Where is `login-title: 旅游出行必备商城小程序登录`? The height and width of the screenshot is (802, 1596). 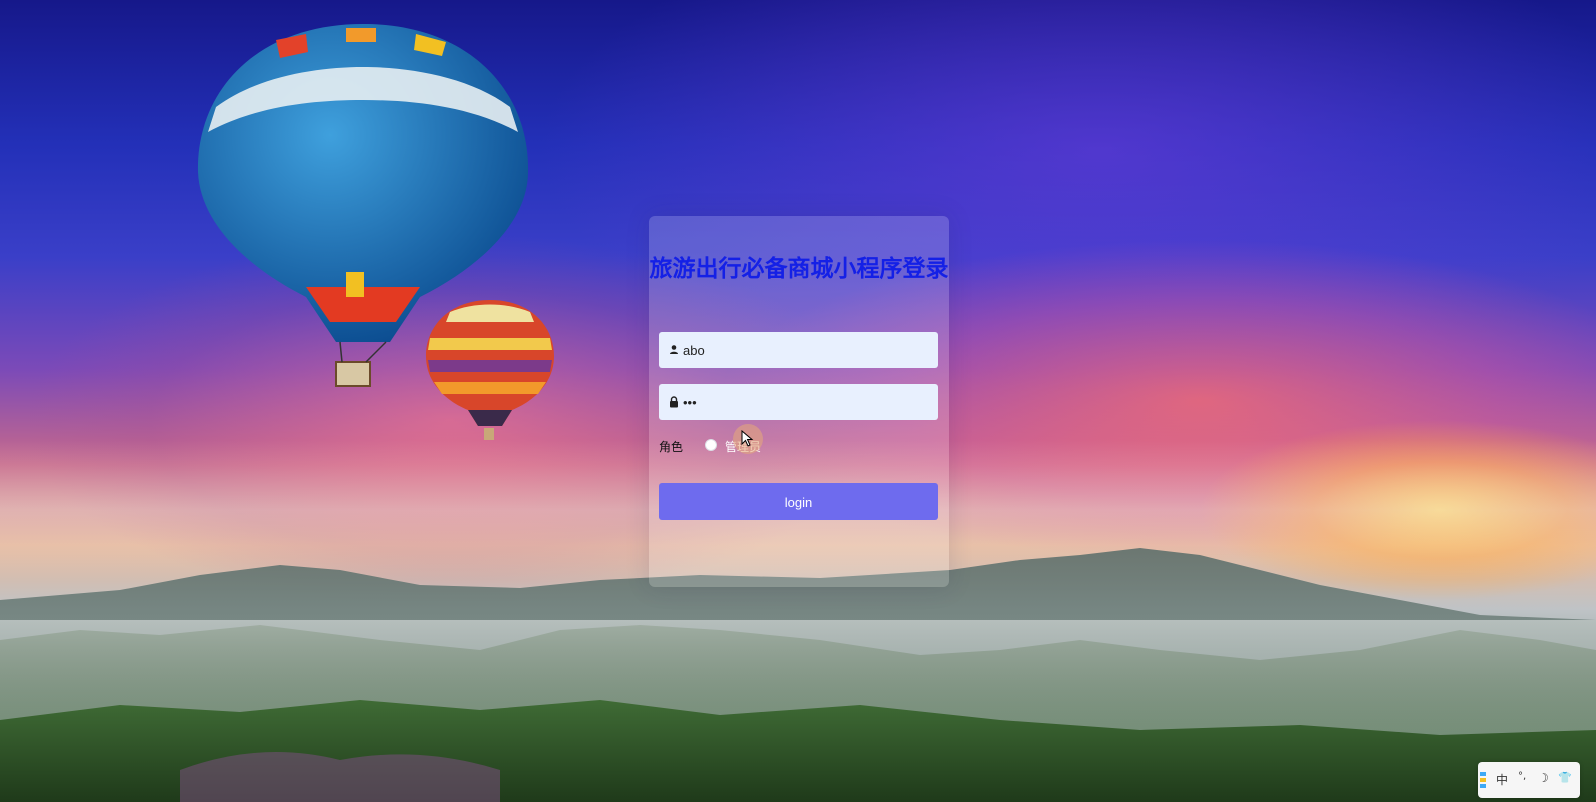
login-title: 旅游出行必备商城小程序登录 is located at coordinates (799, 269).